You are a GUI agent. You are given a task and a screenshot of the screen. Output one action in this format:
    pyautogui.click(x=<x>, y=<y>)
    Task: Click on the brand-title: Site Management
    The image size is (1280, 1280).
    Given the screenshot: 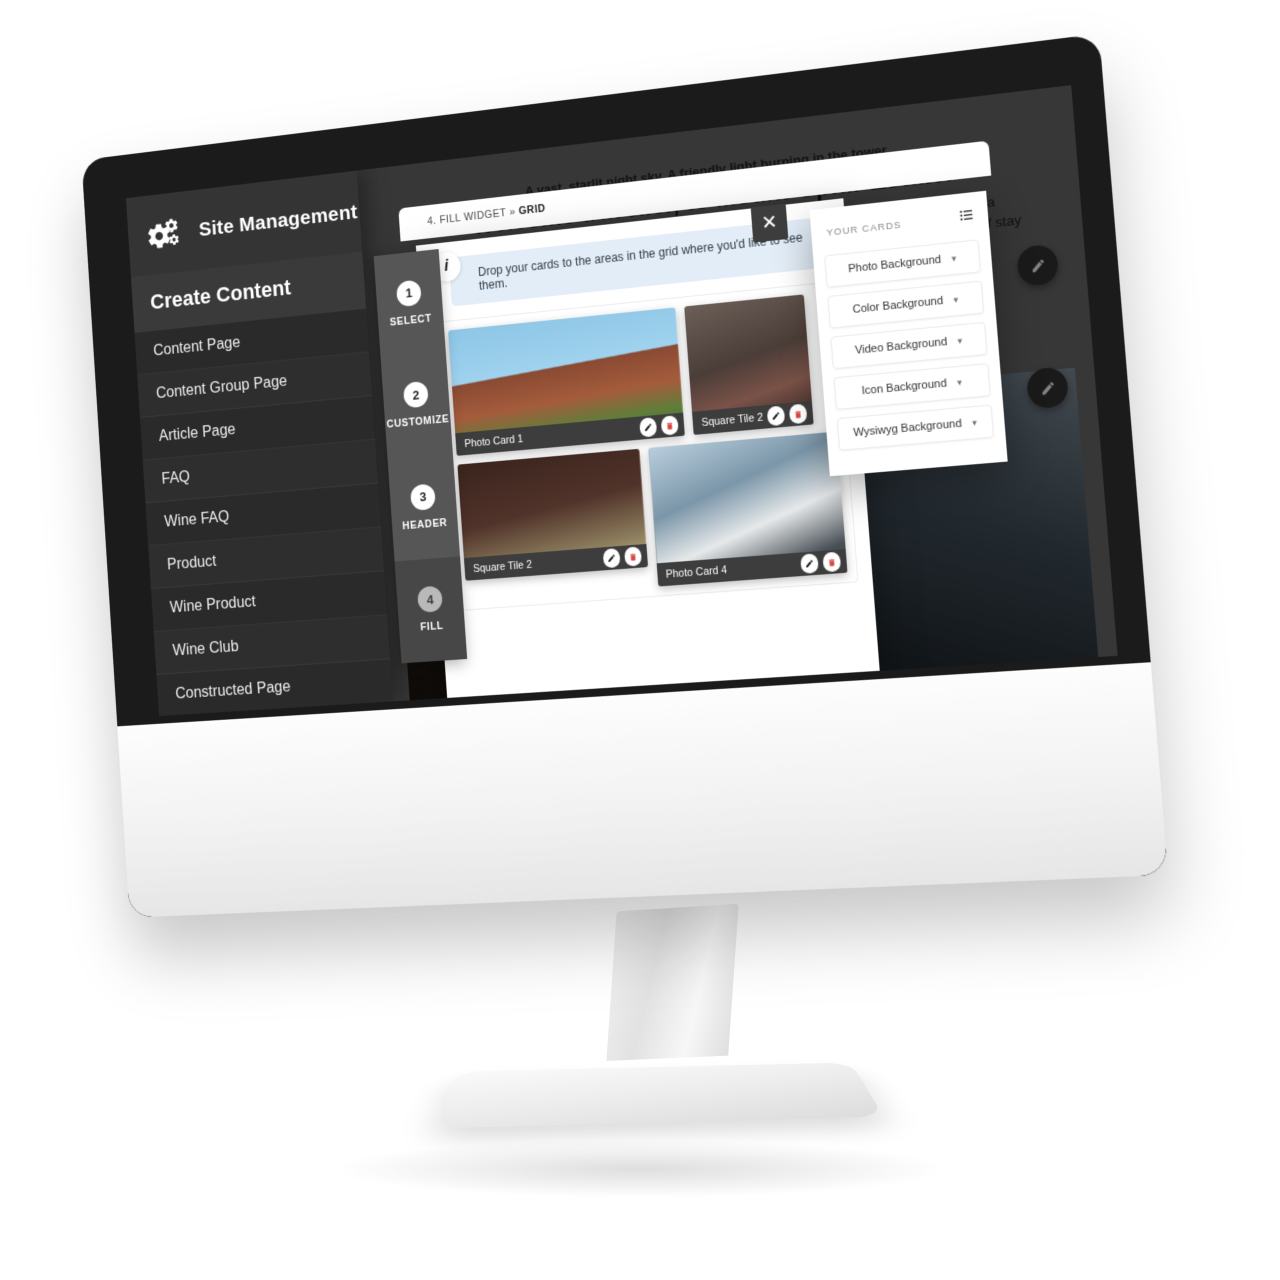 What is the action you would take?
    pyautogui.click(x=278, y=220)
    